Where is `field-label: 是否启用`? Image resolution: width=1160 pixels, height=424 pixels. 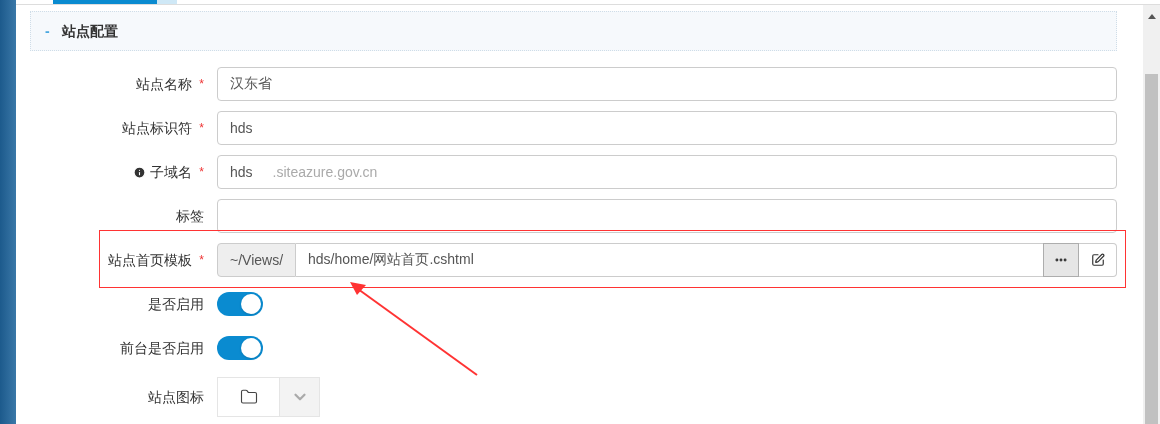 field-label: 是否启用 is located at coordinates (176, 304).